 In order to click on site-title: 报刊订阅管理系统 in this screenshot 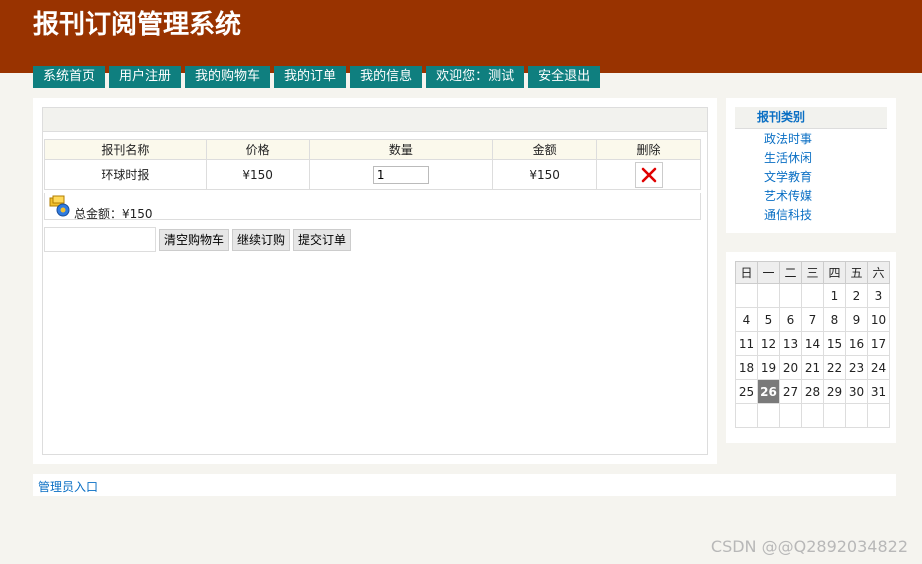, I will do `click(137, 25)`.